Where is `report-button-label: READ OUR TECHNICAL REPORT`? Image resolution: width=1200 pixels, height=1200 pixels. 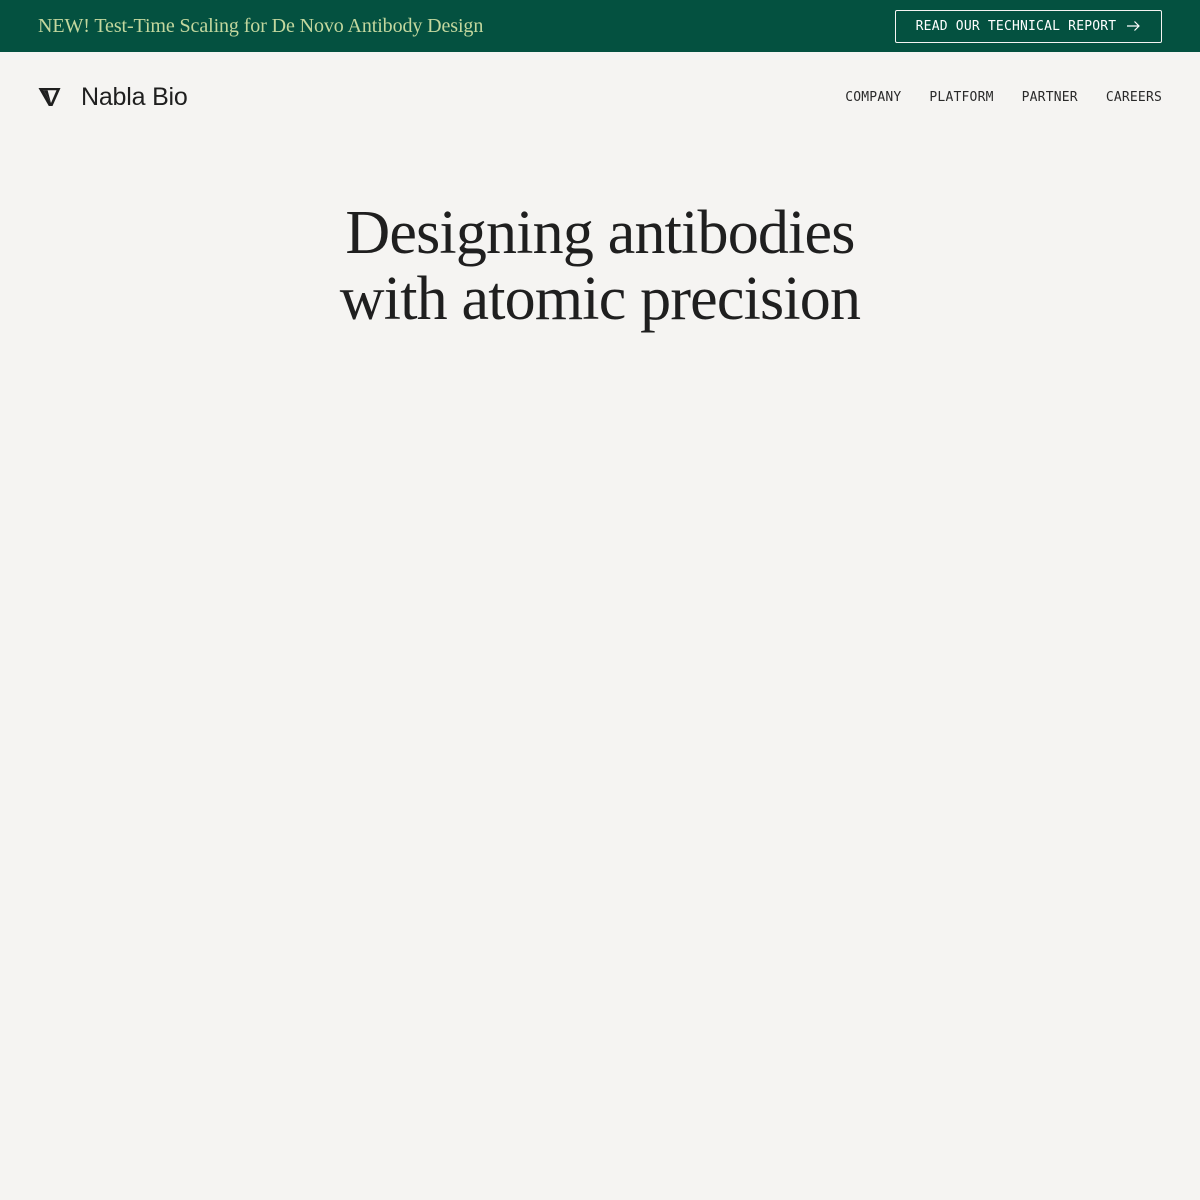 report-button-label: READ OUR TECHNICAL REPORT is located at coordinates (1016, 26).